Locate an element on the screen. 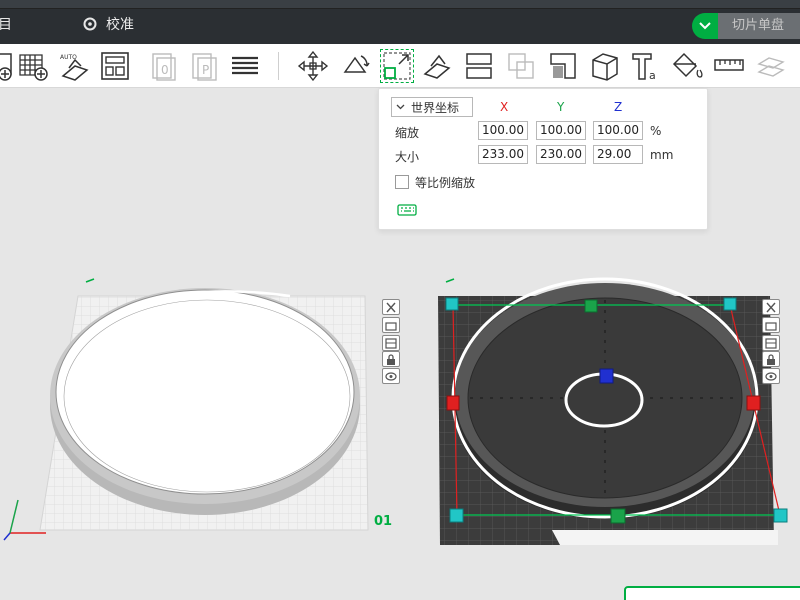  scale-x-input: 100.00 is located at coordinates (503, 130).